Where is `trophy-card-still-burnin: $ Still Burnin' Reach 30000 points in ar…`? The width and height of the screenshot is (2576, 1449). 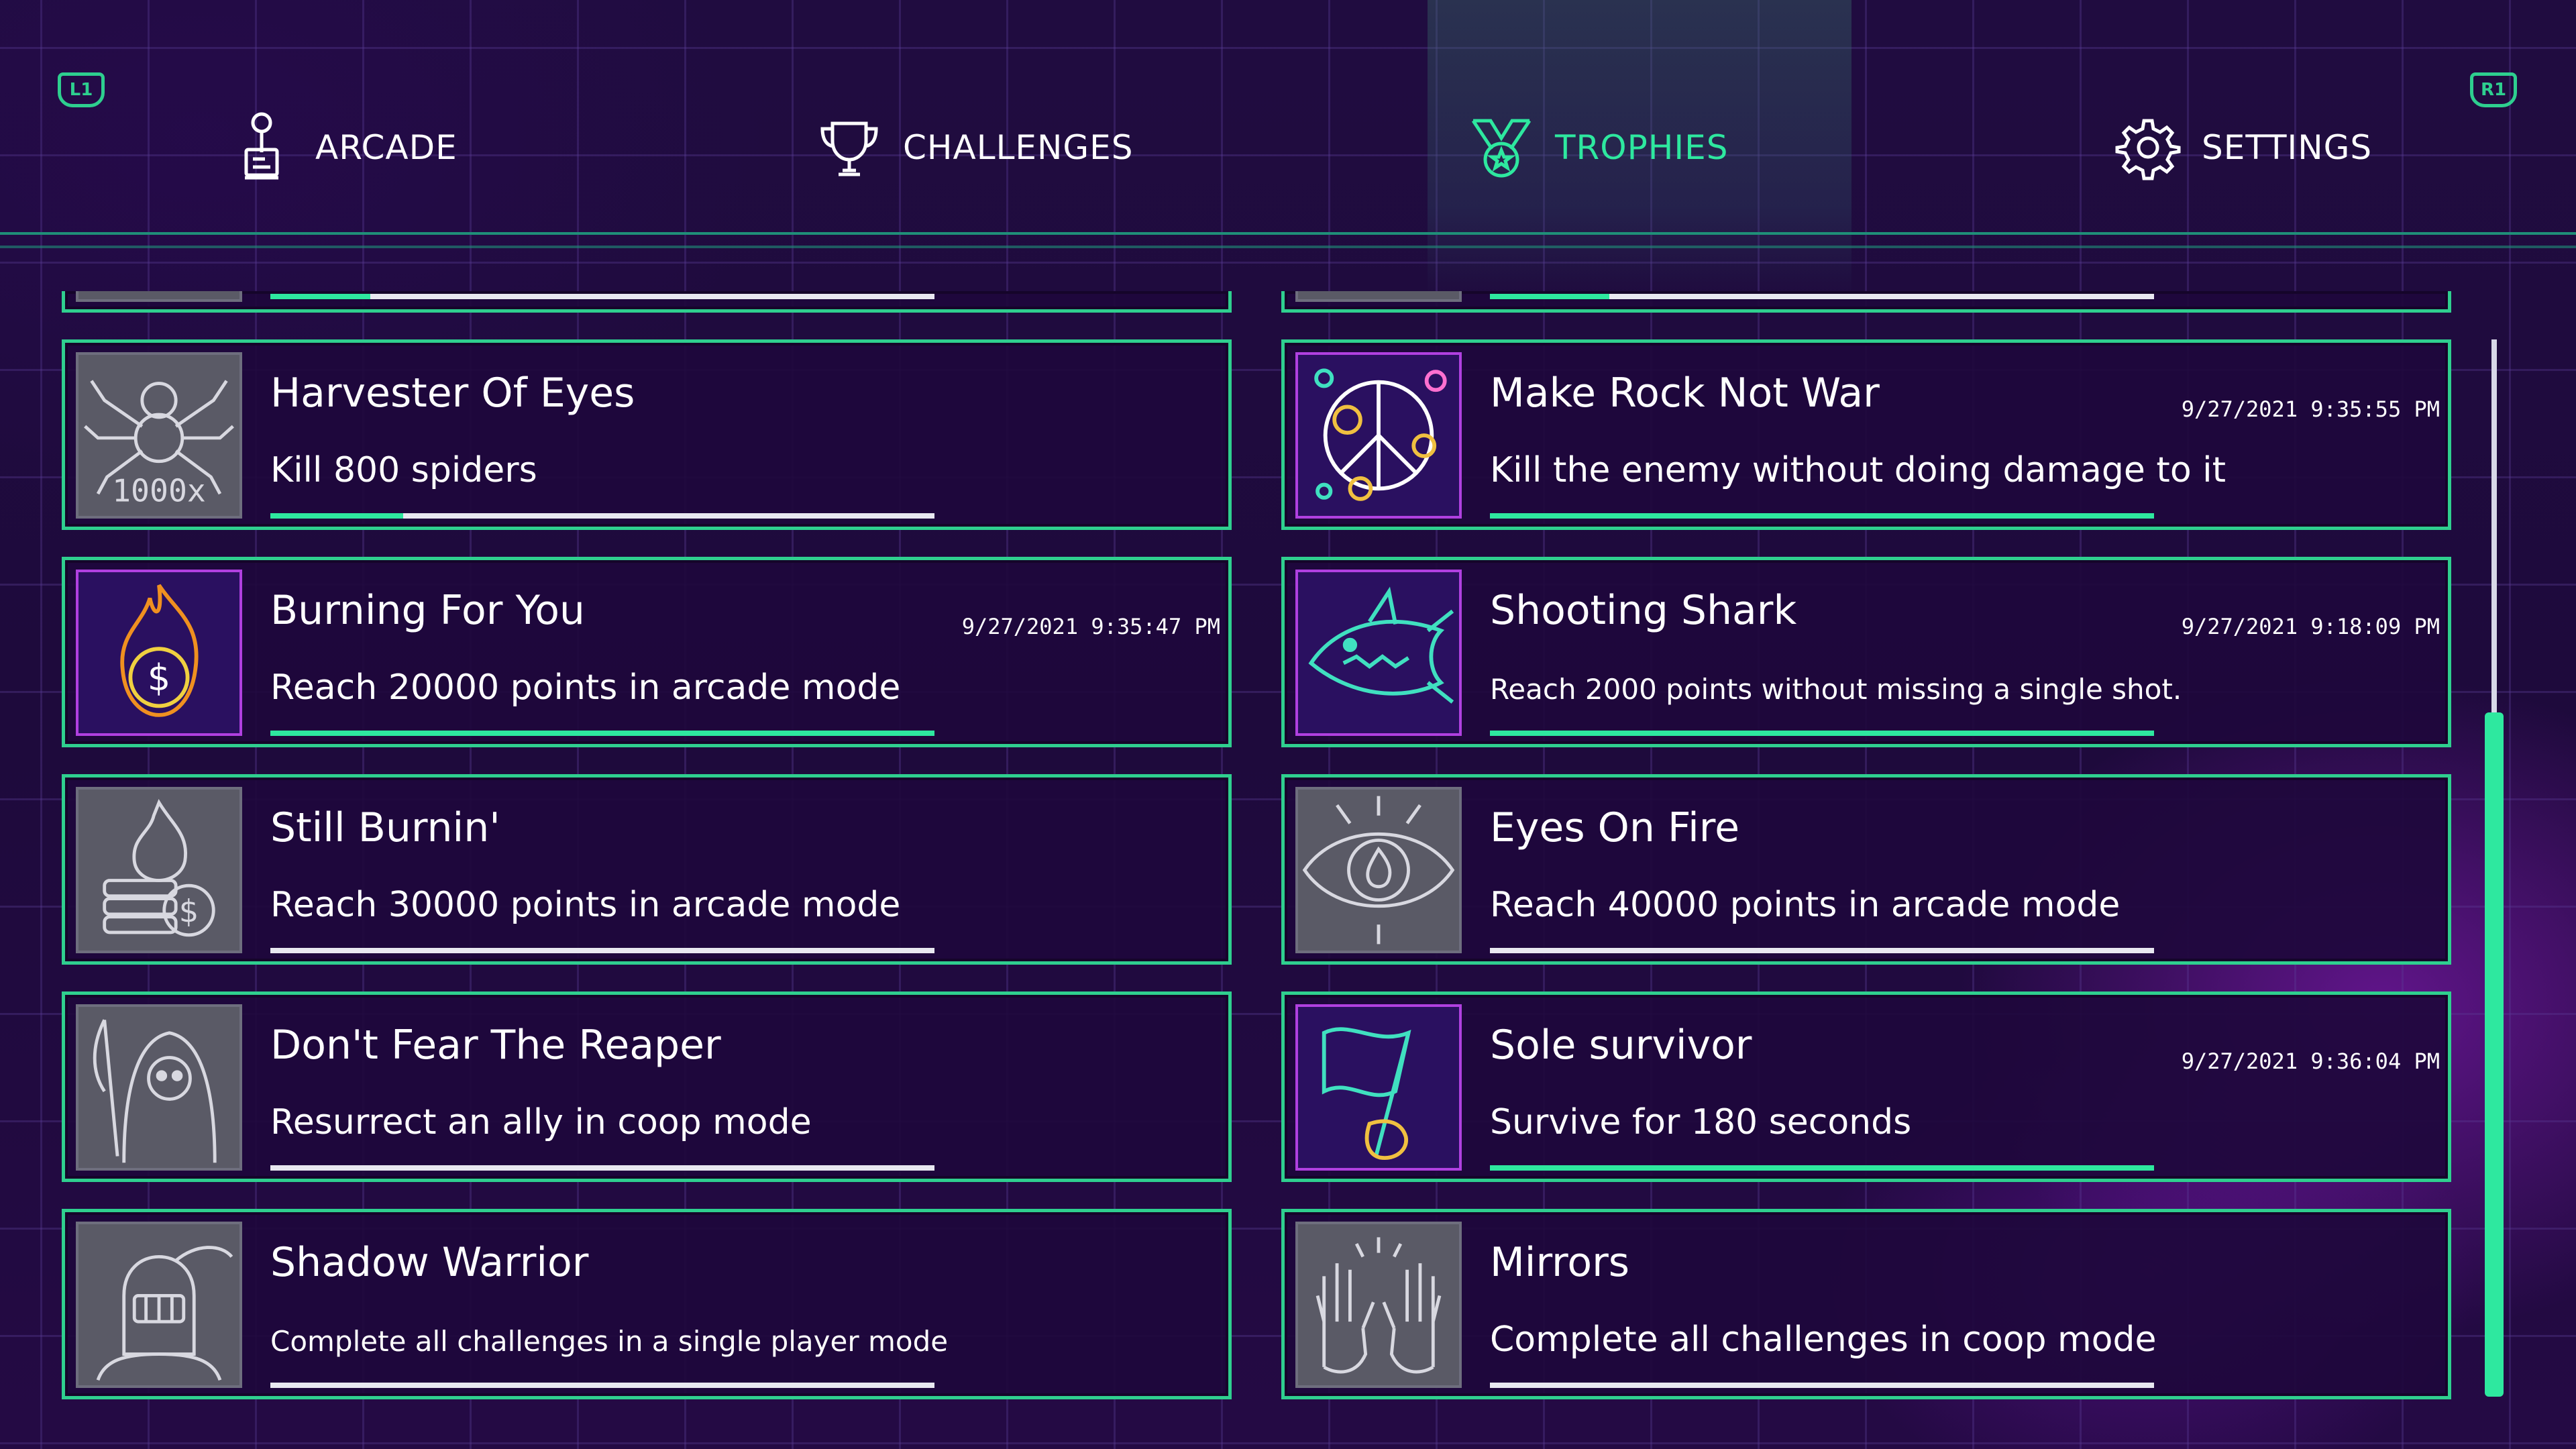
trophy-card-still-burnin: $ Still Burnin' Reach 30000 points in ar… is located at coordinates (647, 869).